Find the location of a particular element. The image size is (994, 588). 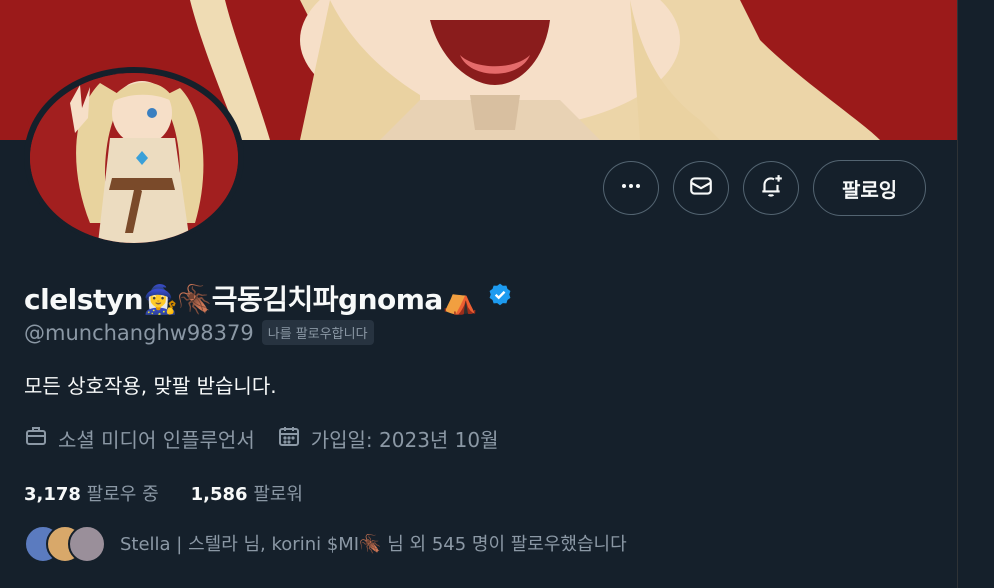

follow-stats: 3,178 팔로우 중 1,586 팔로워 is located at coordinates (179, 493).